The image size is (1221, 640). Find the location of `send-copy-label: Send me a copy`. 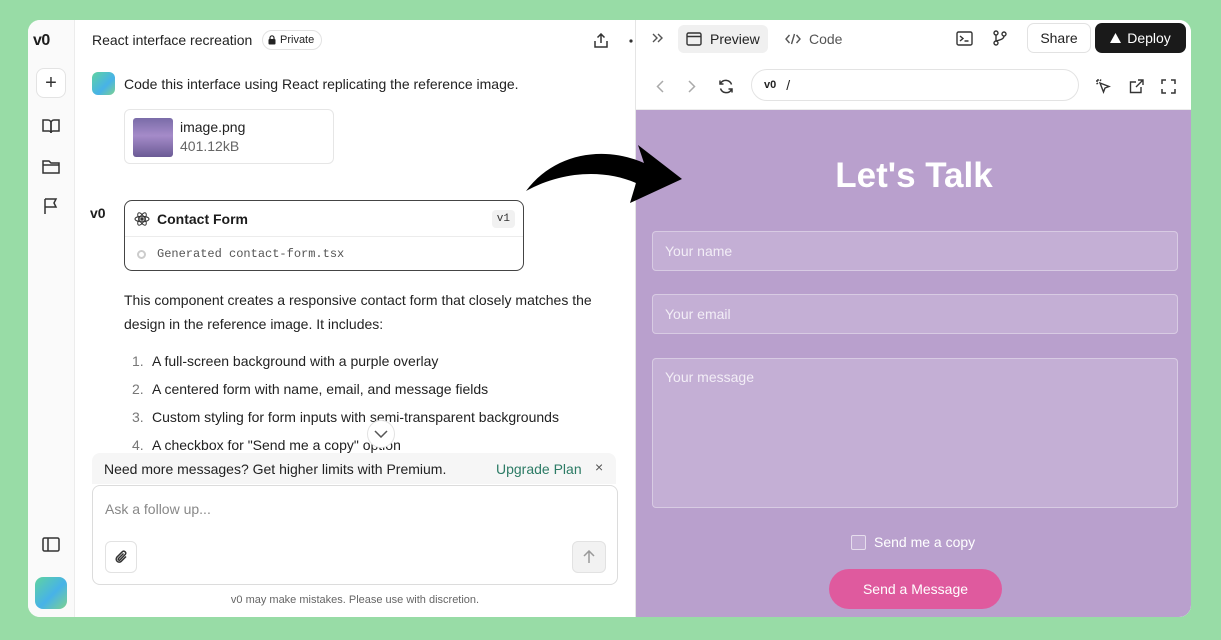

send-copy-label: Send me a copy is located at coordinates (924, 542).